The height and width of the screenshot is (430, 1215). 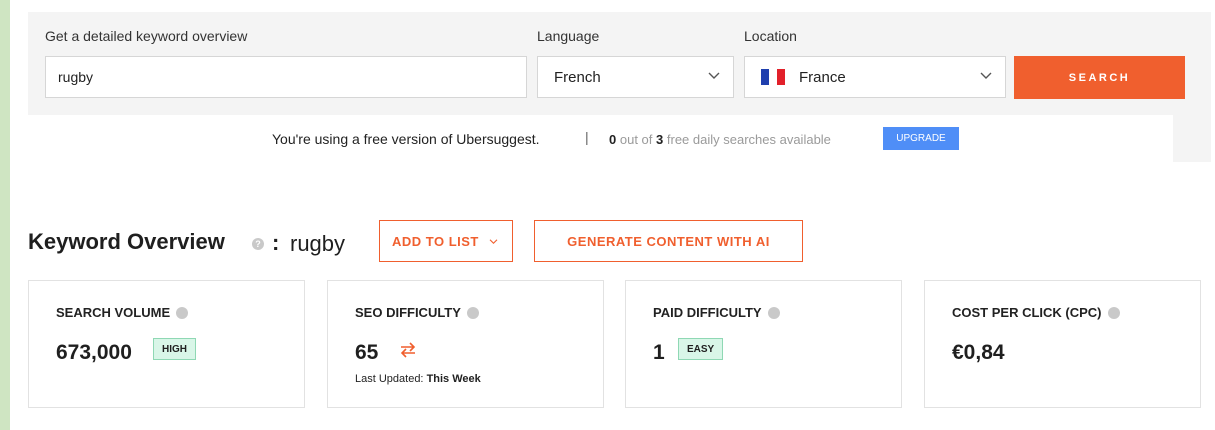 I want to click on out-of-text: out of, so click(x=636, y=139).